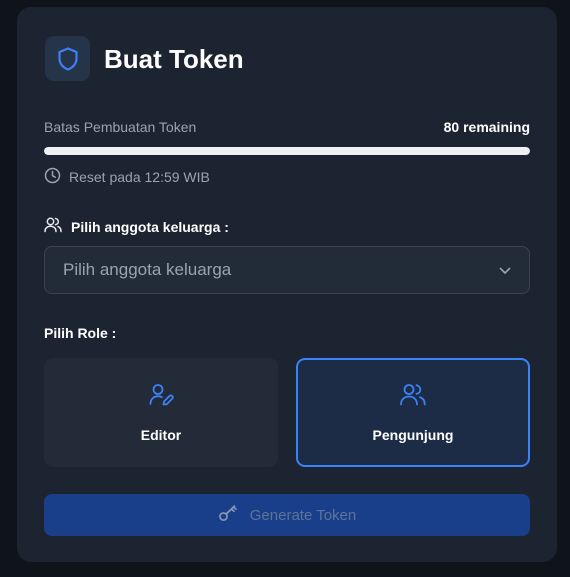  What do you see at coordinates (147, 269) in the screenshot?
I see `select-placeholder: Pilih anggota keluarga` at bounding box center [147, 269].